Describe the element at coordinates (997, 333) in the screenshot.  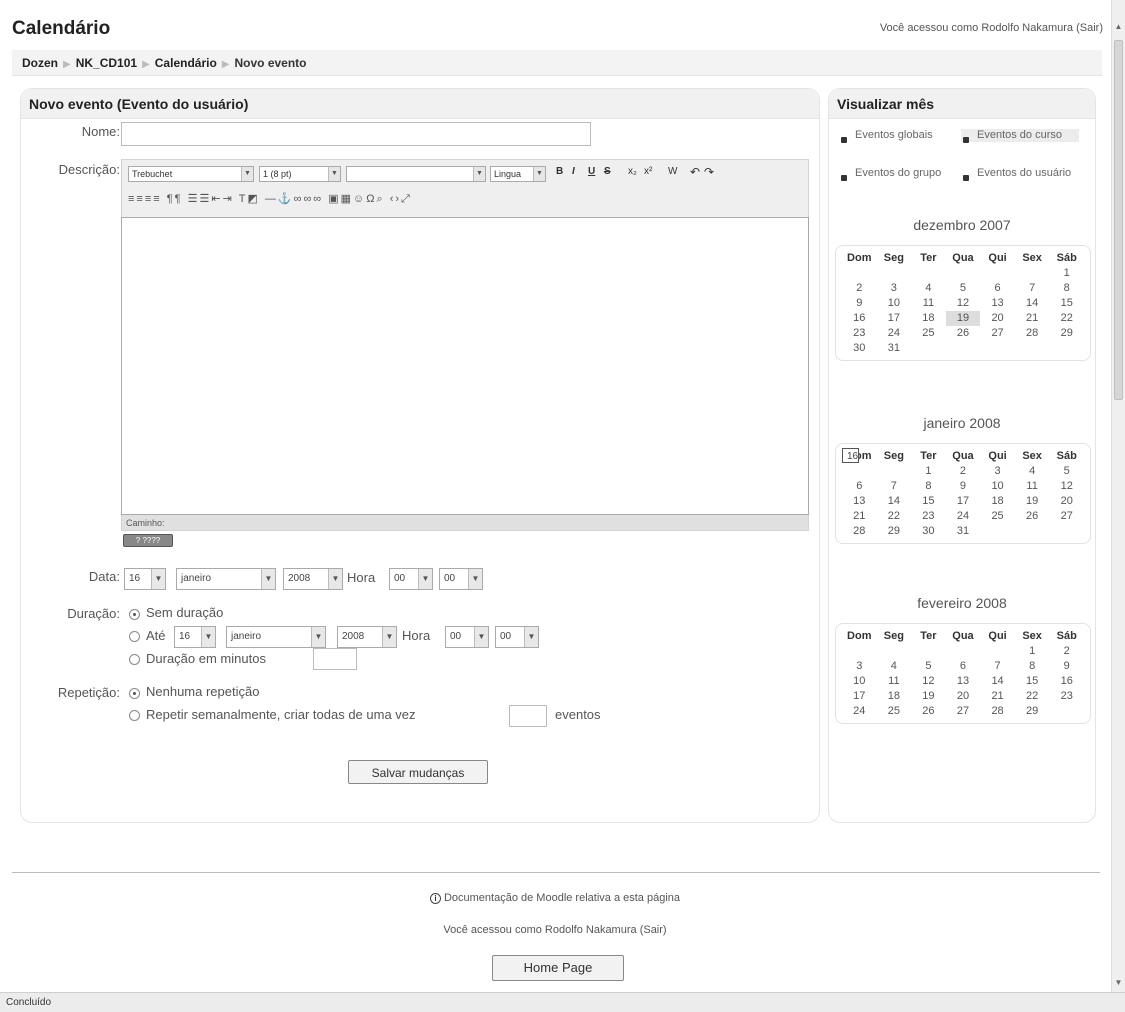
I see `calendar-day: 27` at that location.